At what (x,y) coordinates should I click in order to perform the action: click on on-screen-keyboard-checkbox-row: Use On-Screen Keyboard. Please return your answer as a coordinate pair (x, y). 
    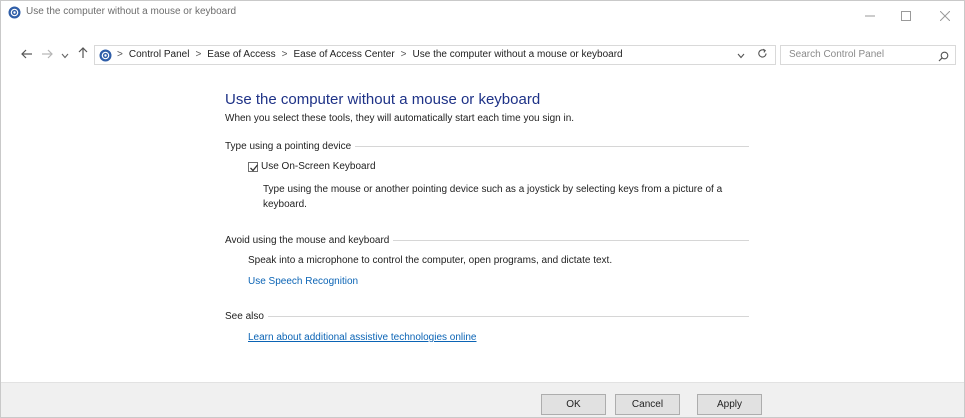
    Looking at the image, I should click on (312, 166).